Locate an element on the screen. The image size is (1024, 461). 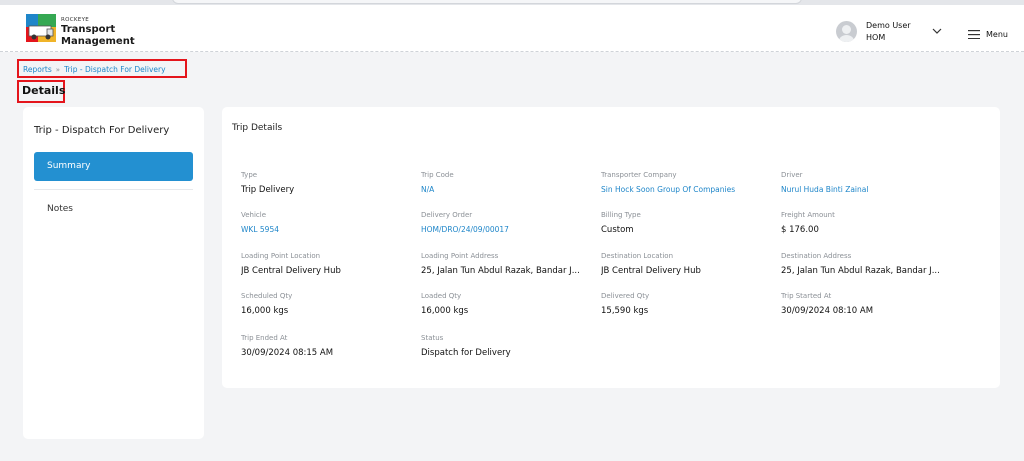
field-label: Status is located at coordinates (432, 338).